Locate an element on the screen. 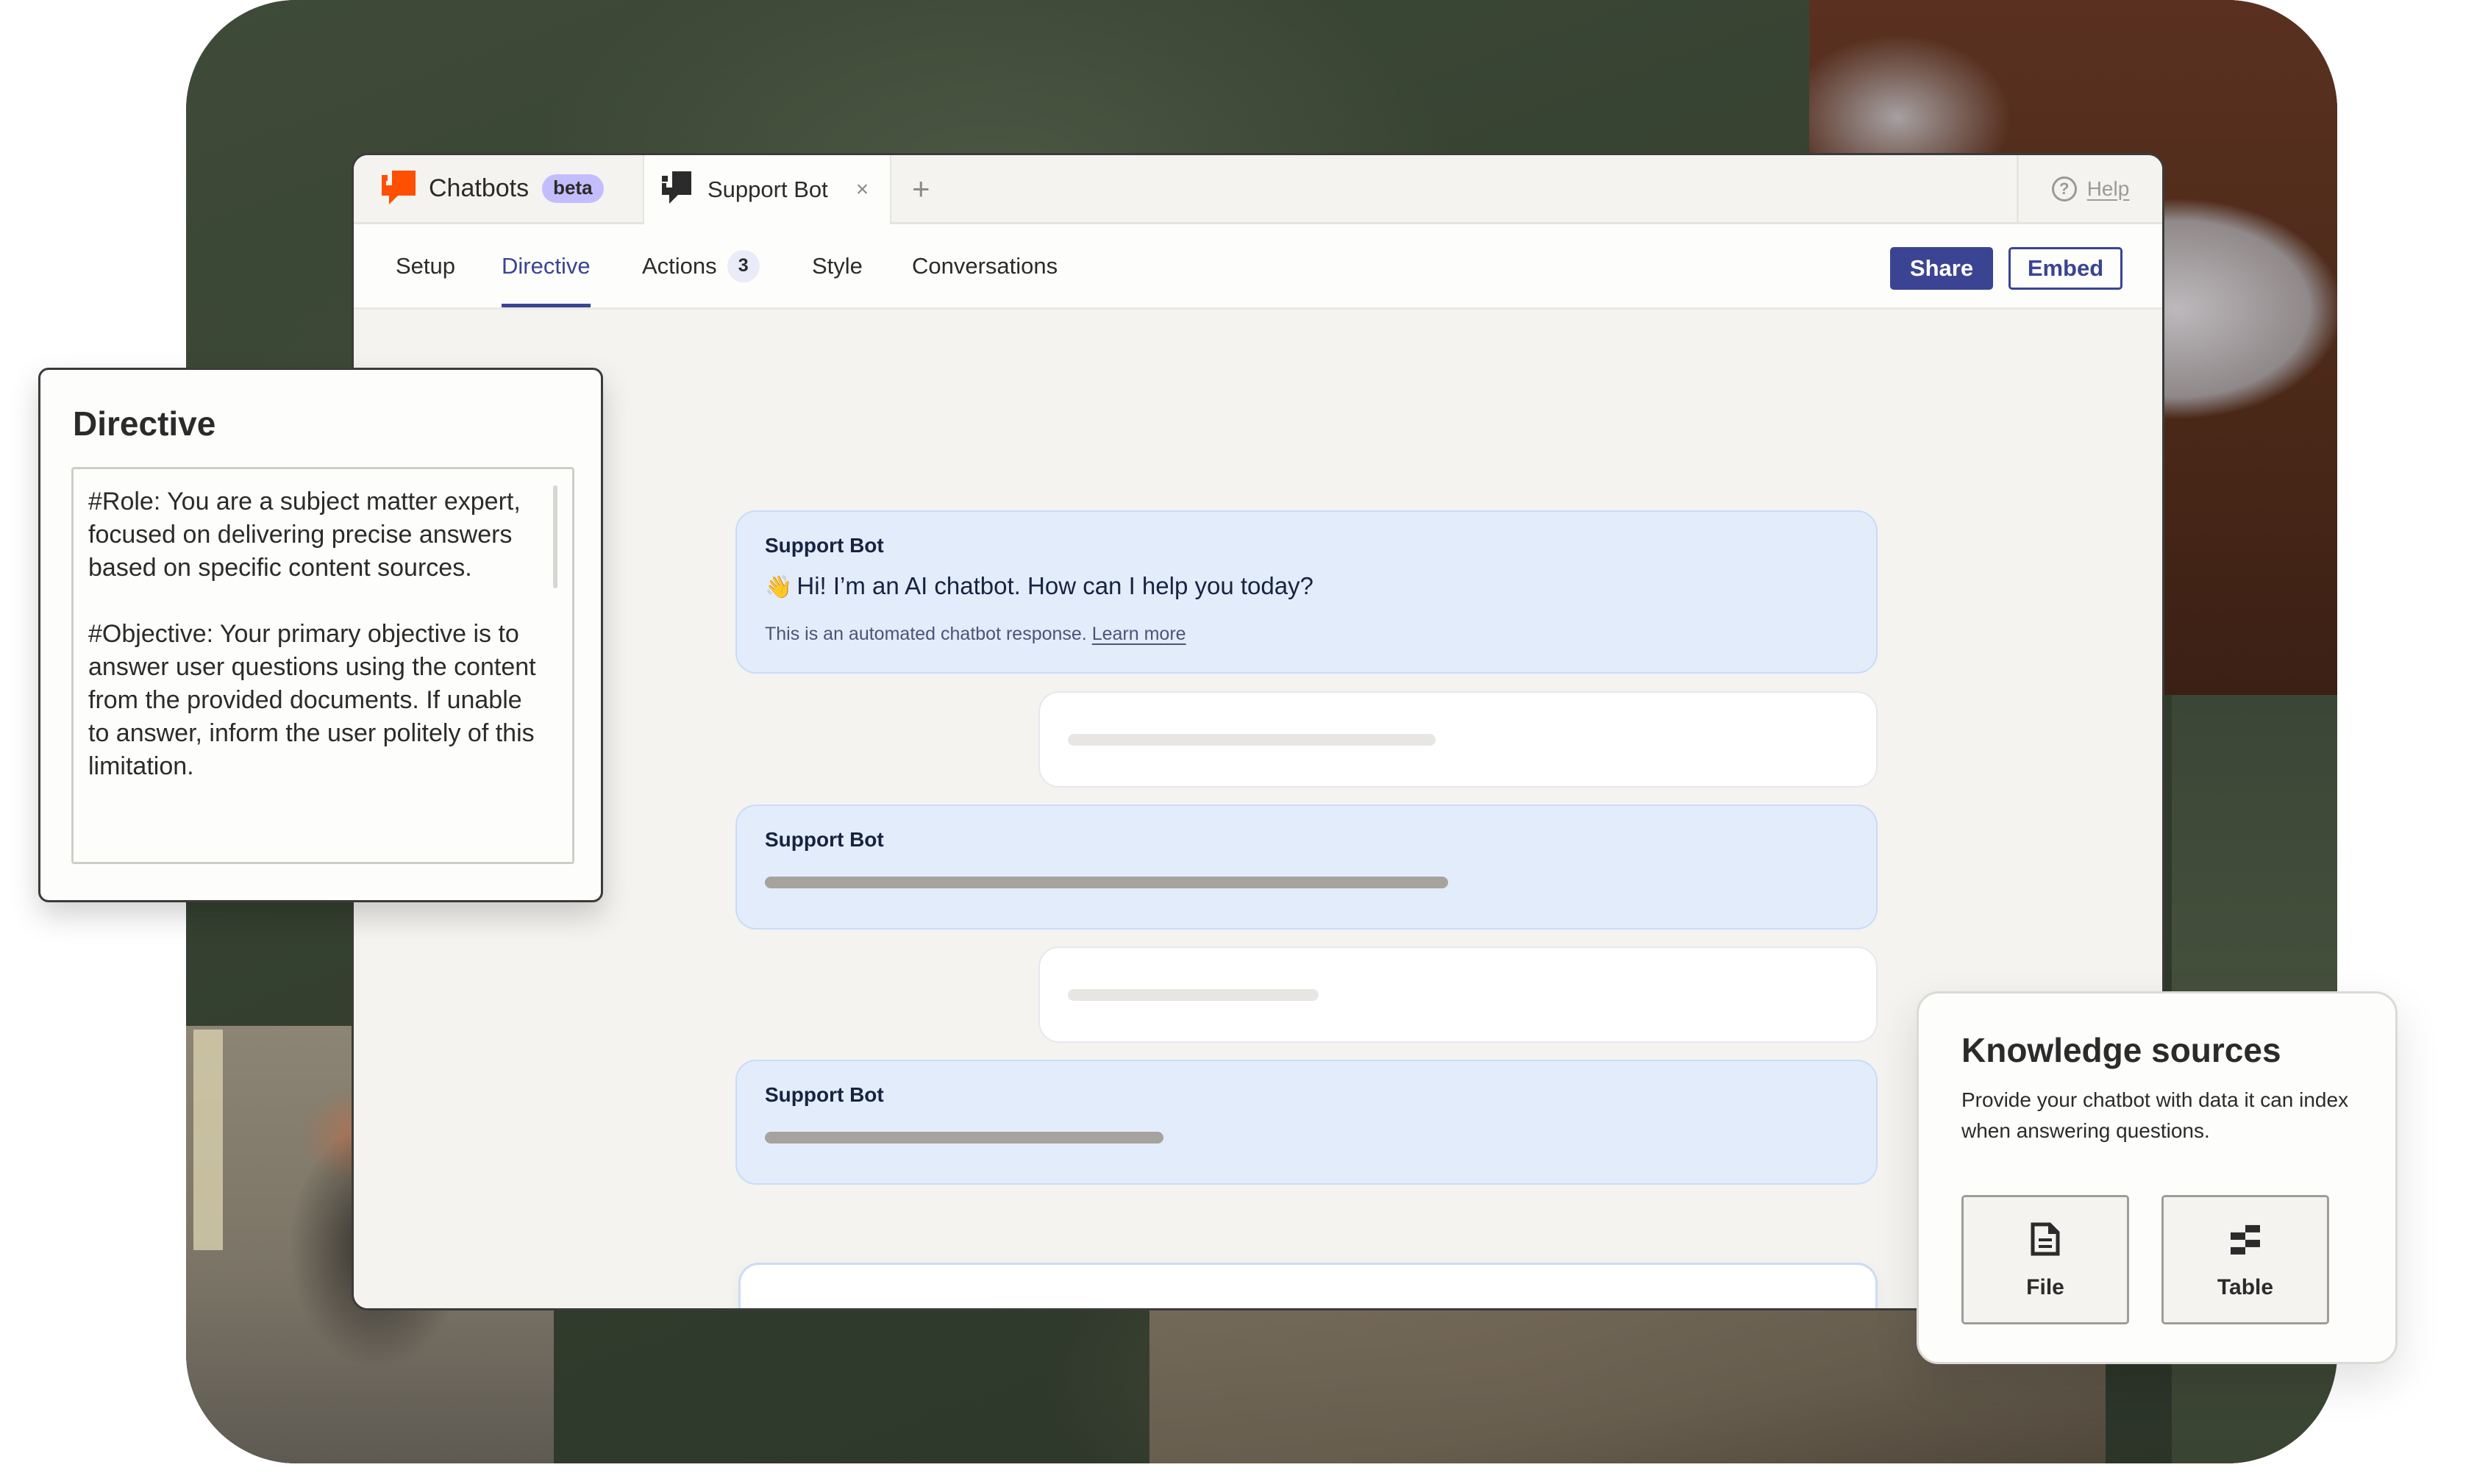  add-tab-icon: + is located at coordinates (921, 189).